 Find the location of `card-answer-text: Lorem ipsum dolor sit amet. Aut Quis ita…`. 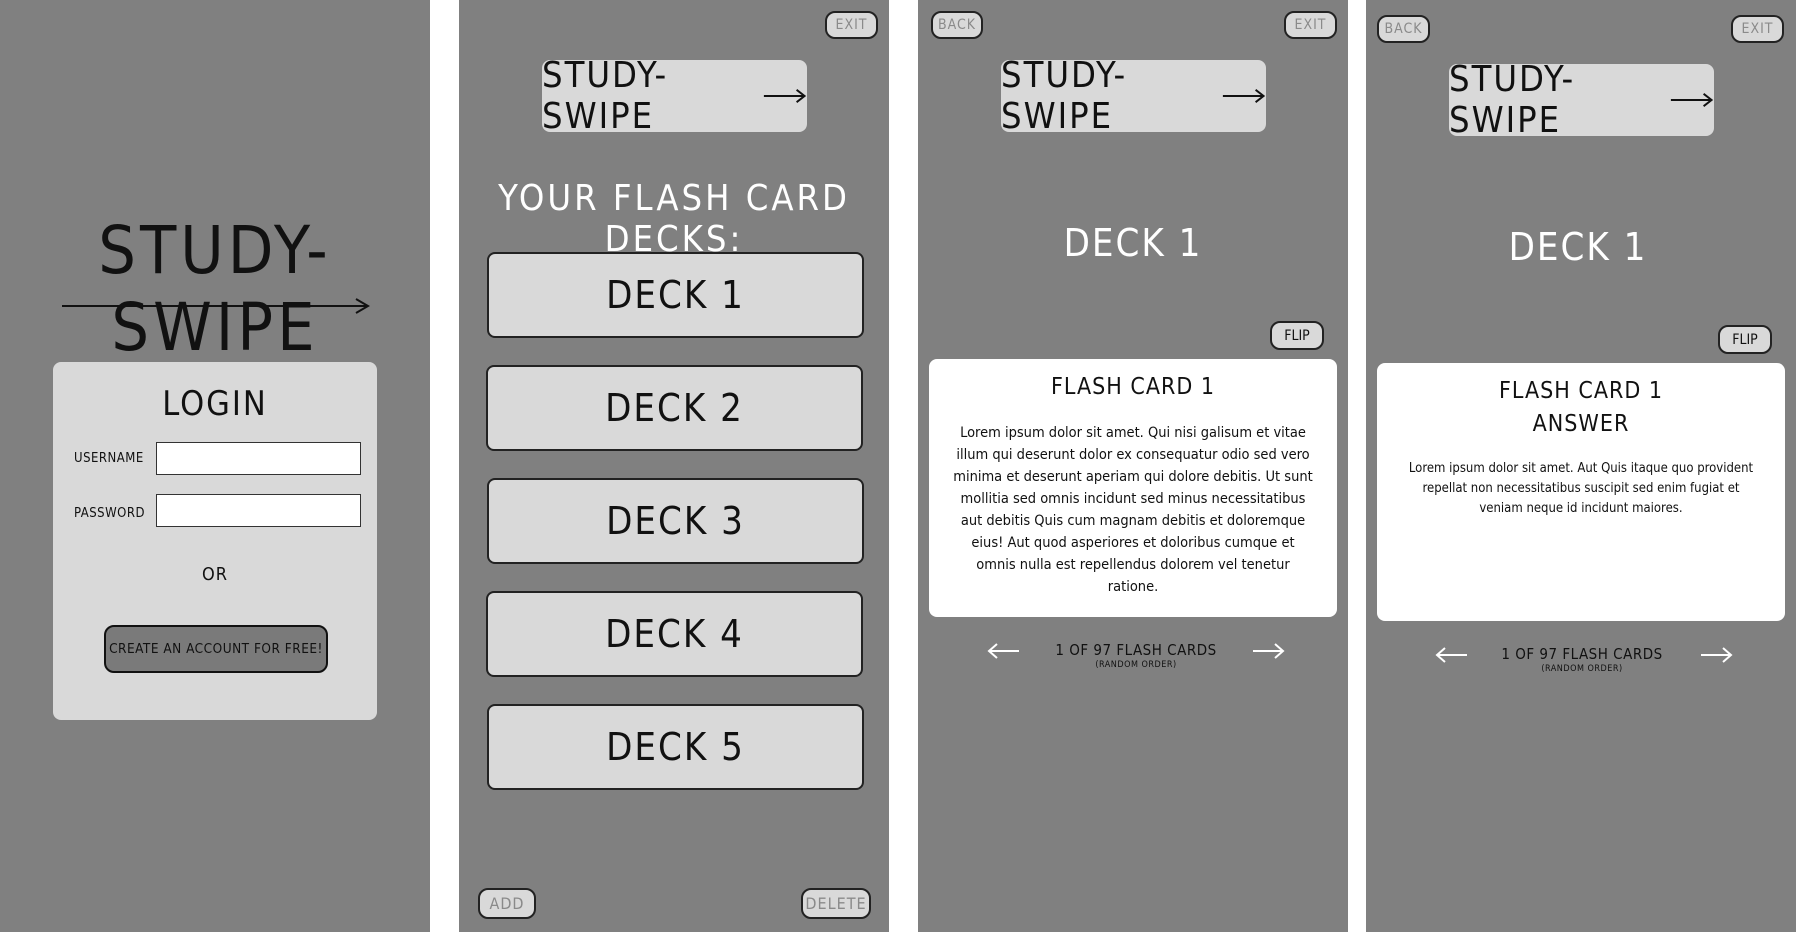

card-answer-text: Lorem ipsum dolor sit amet. Aut Quis ita… is located at coordinates (1581, 488).